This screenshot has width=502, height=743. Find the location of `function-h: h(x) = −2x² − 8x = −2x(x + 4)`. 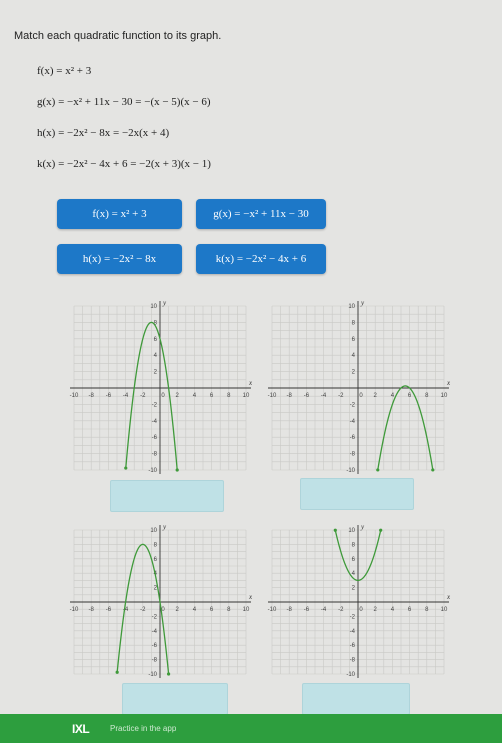

function-h: h(x) = −2x² − 8x = −2x(x + 4) is located at coordinates (103, 133).